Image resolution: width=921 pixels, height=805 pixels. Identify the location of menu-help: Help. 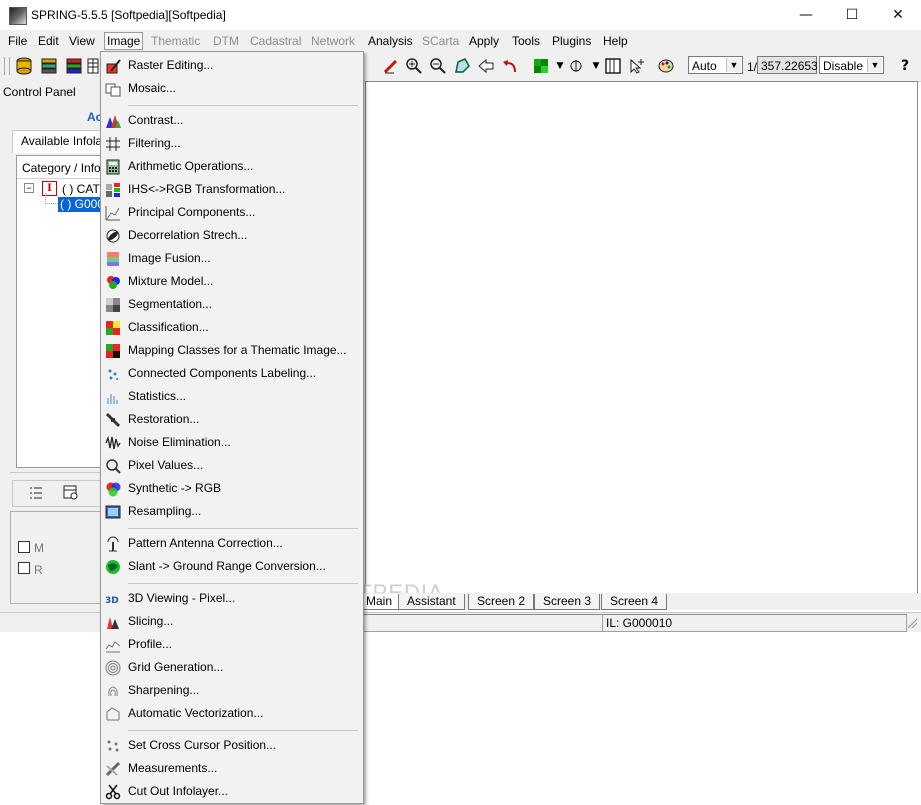
(615, 41).